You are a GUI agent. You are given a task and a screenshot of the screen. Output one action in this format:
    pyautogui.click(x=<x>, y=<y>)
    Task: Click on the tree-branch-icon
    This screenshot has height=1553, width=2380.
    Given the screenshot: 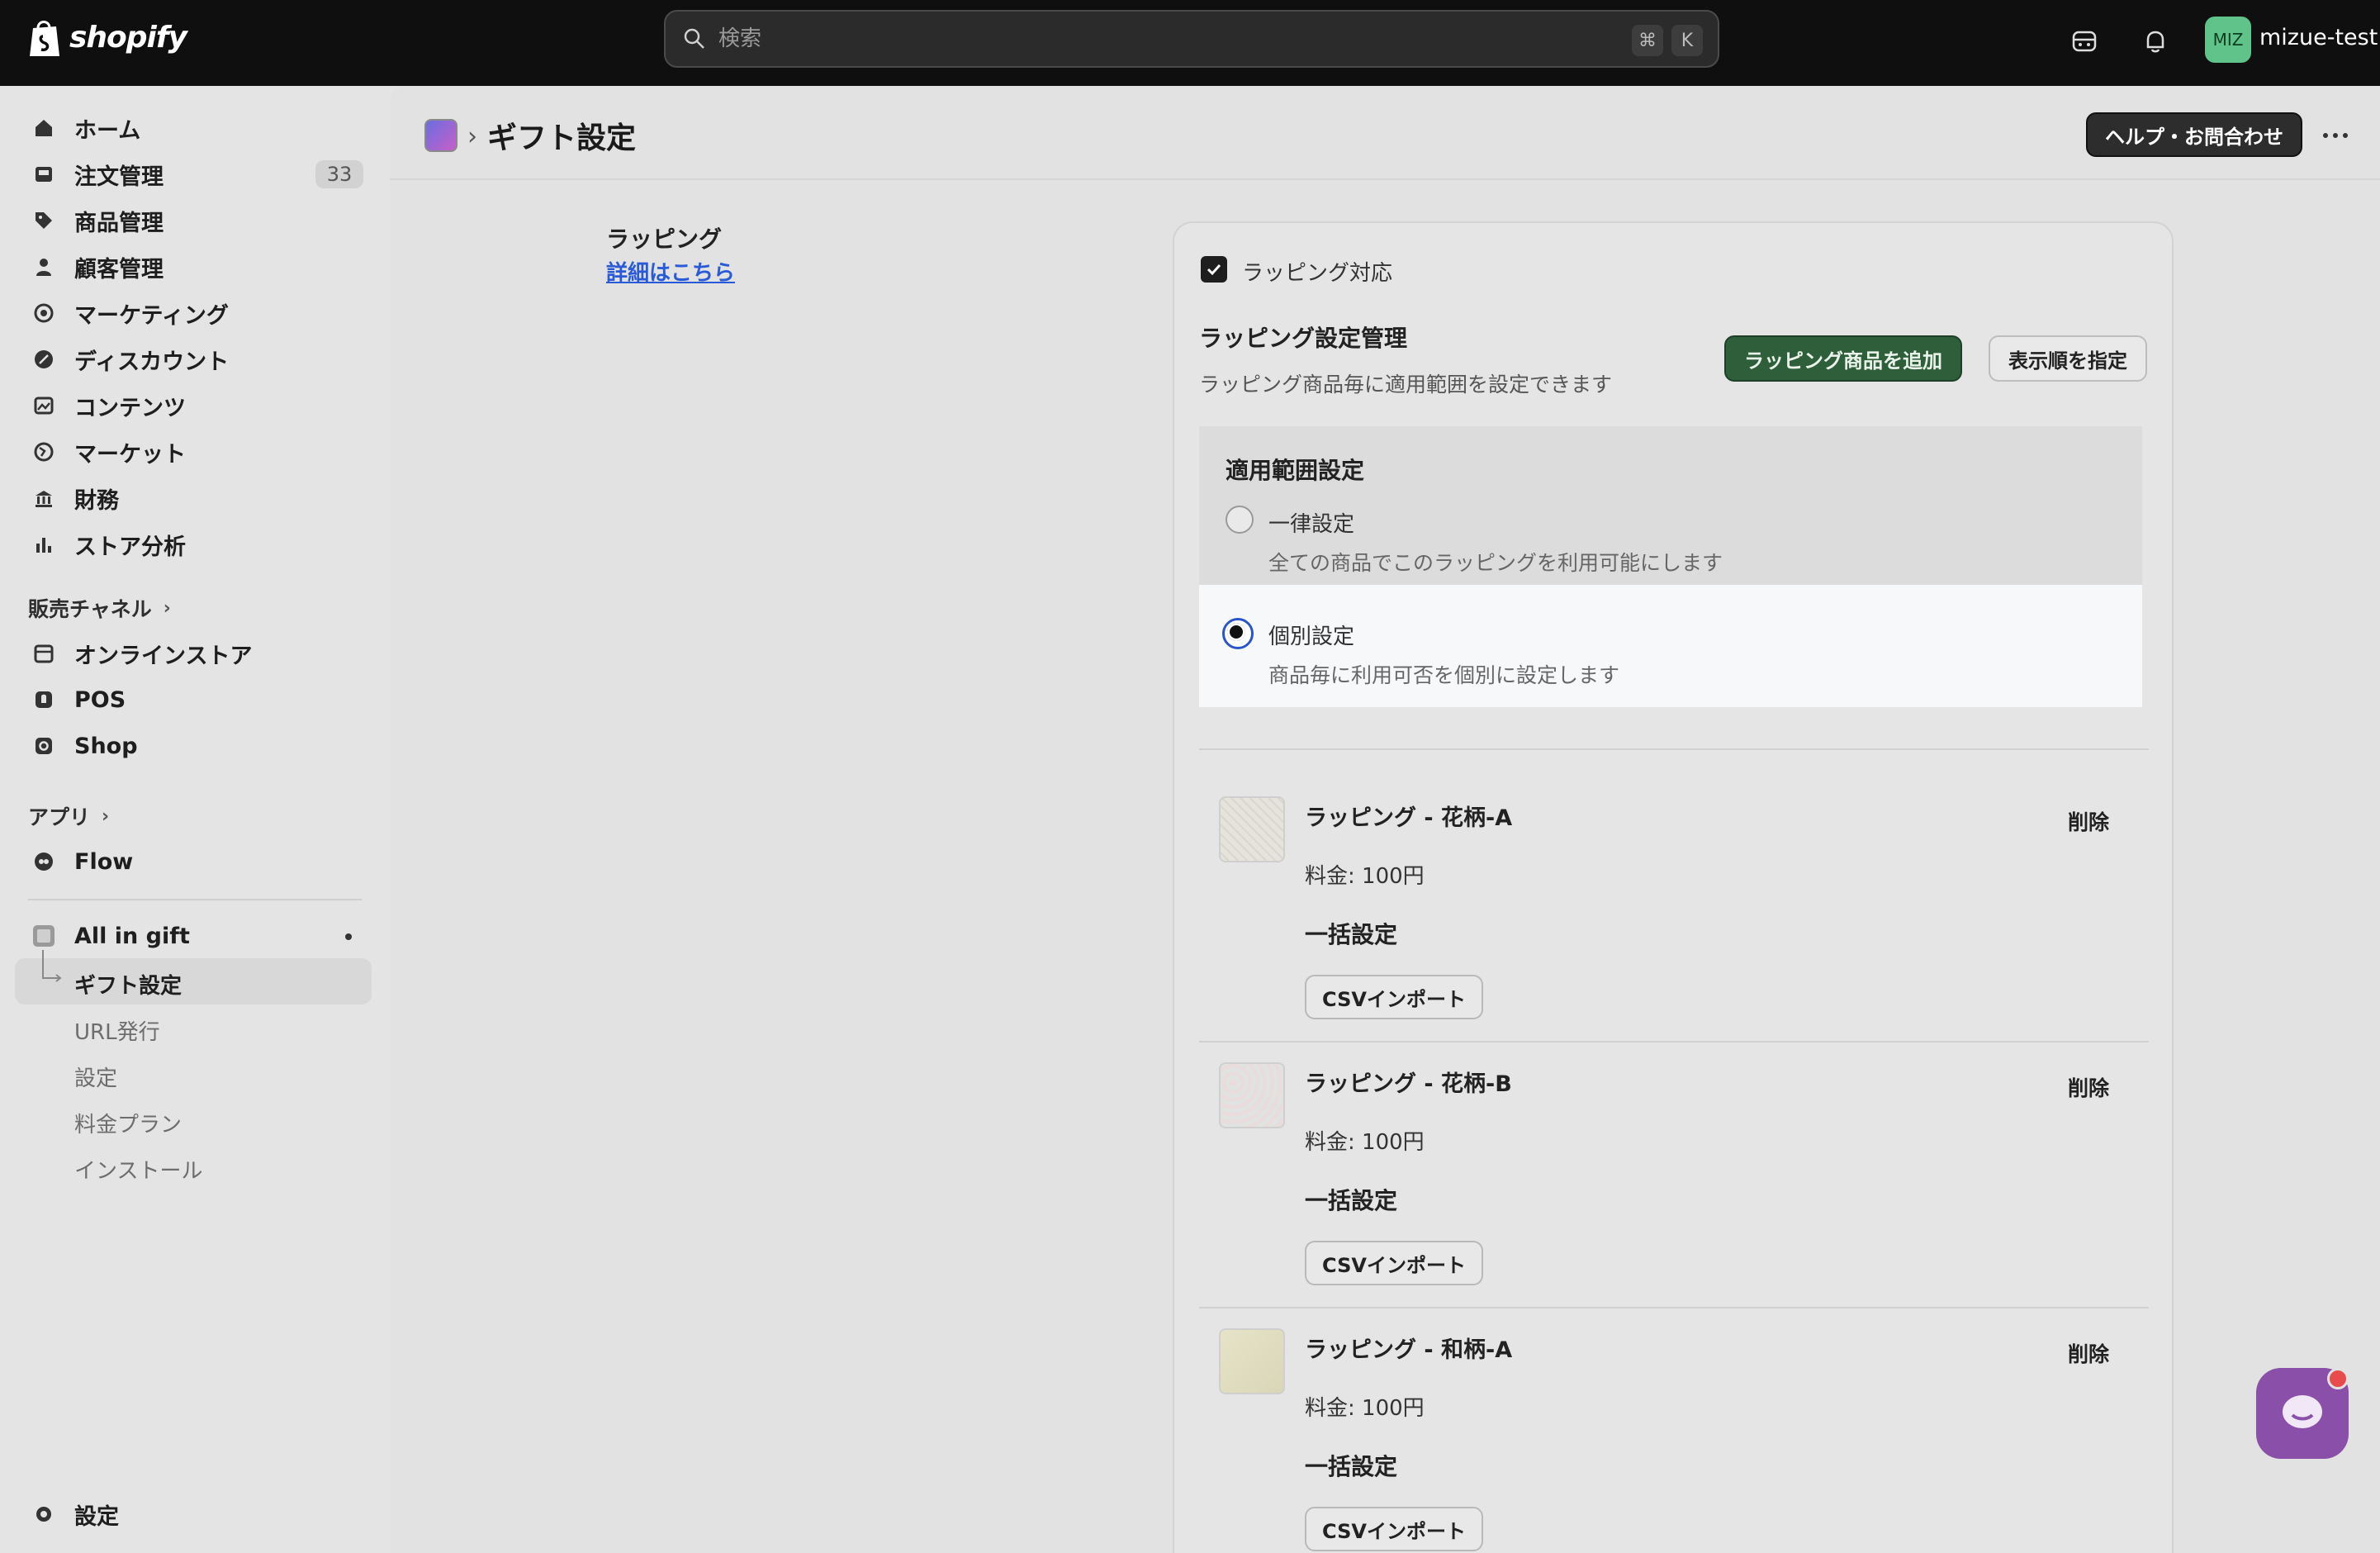 What is the action you would take?
    pyautogui.click(x=52, y=966)
    